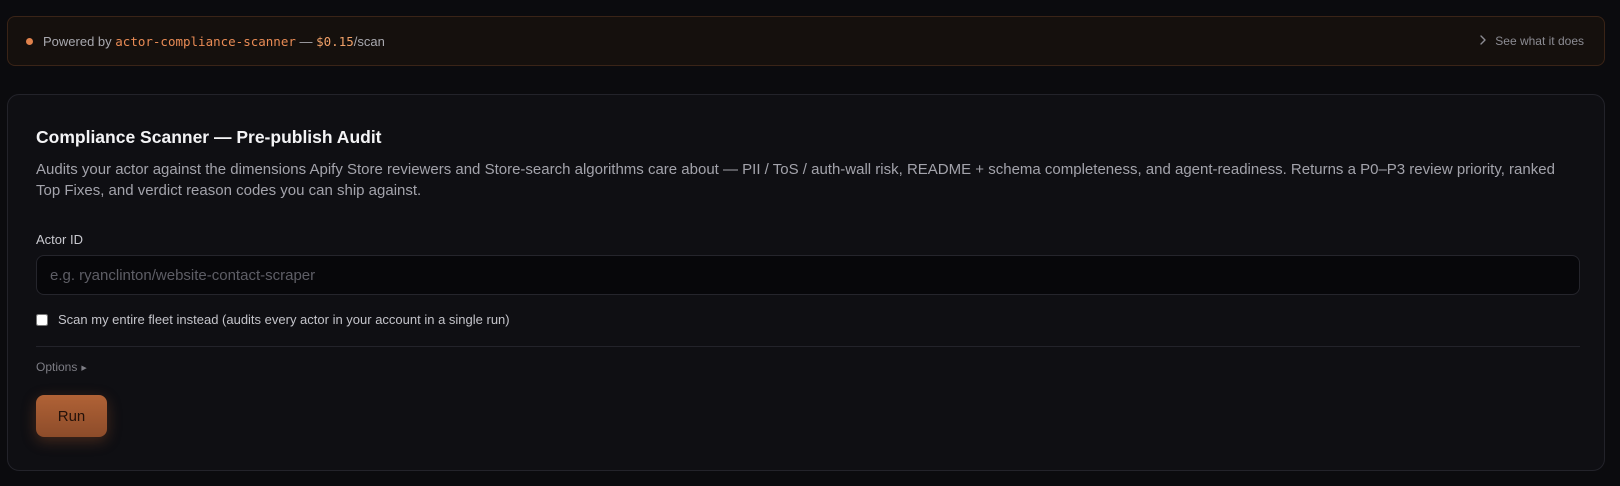 The width and height of the screenshot is (1620, 486). I want to click on see-what-it-does-label: See what it does, so click(1539, 41).